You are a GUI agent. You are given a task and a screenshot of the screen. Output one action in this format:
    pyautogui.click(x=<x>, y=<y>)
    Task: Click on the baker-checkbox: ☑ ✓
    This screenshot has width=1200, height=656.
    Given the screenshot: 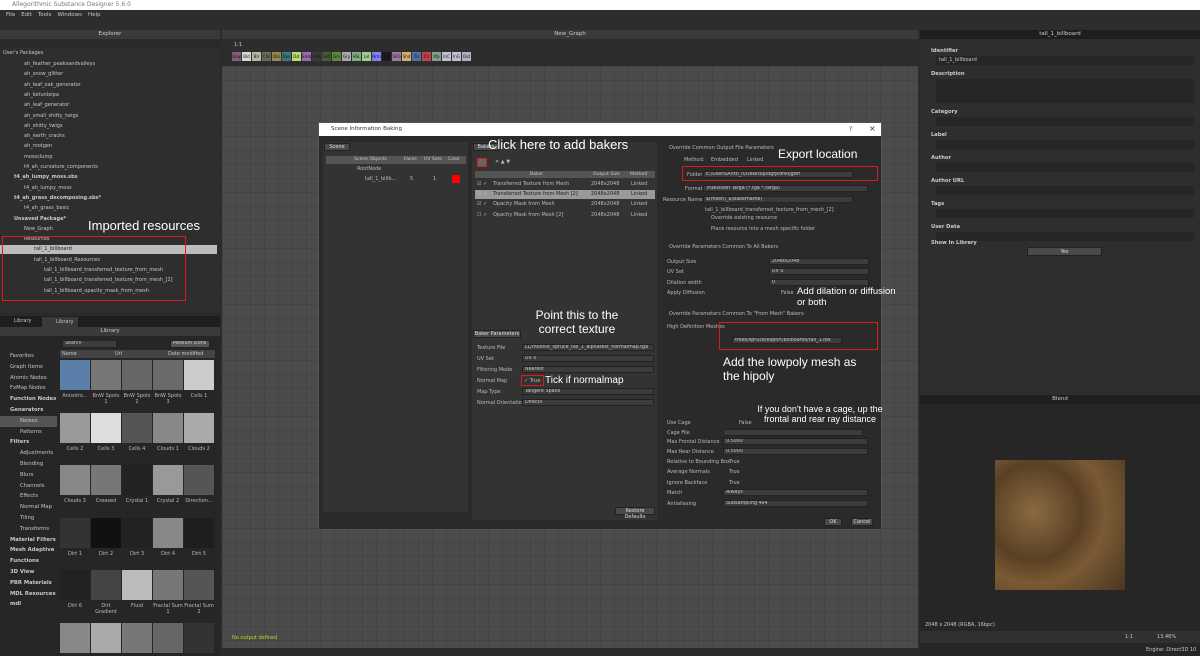 What is the action you would take?
    pyautogui.click(x=482, y=184)
    